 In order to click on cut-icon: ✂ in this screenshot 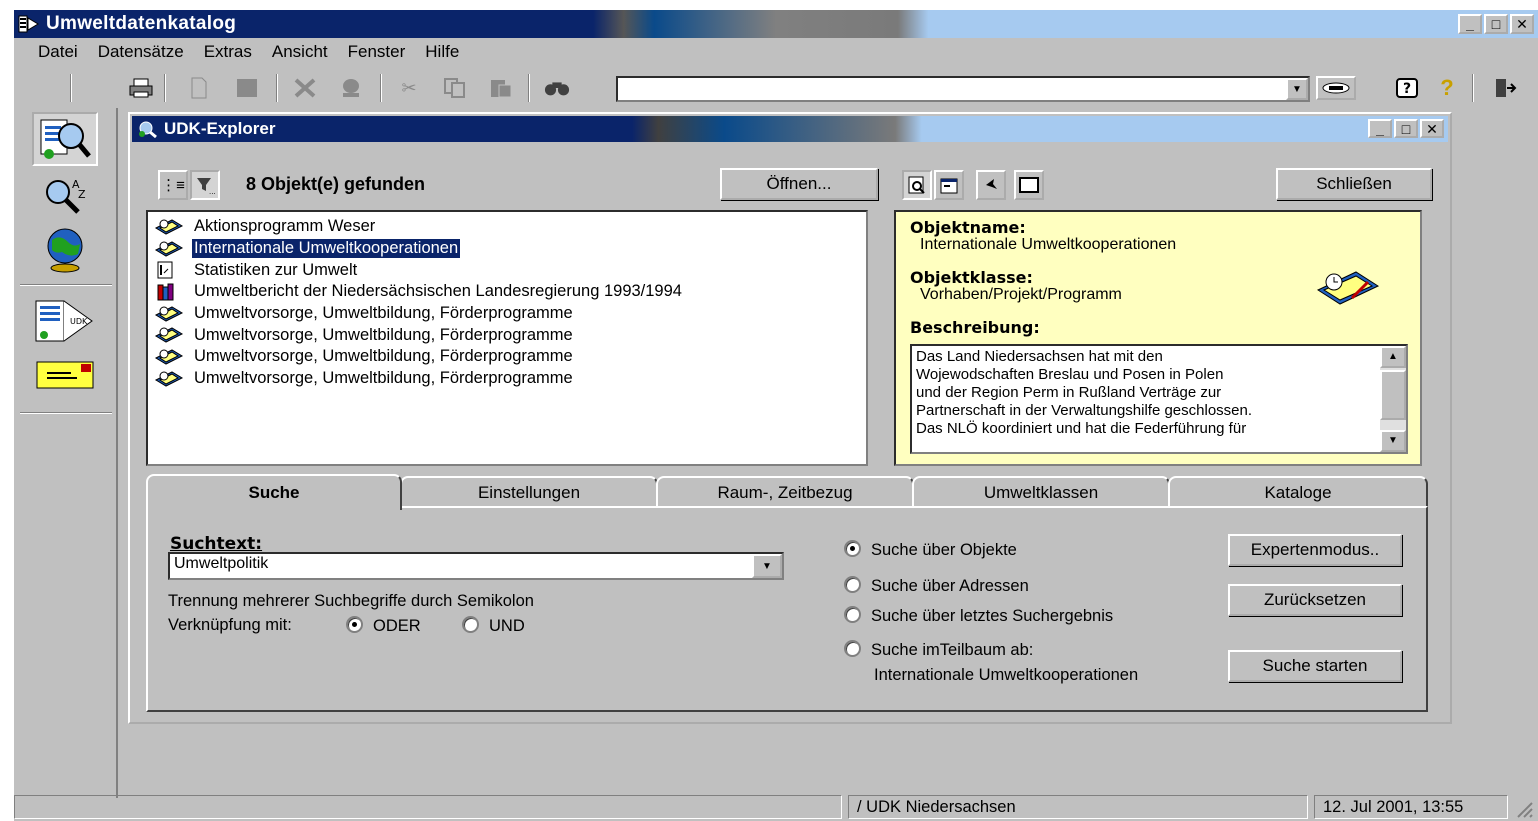, I will do `click(409, 88)`.